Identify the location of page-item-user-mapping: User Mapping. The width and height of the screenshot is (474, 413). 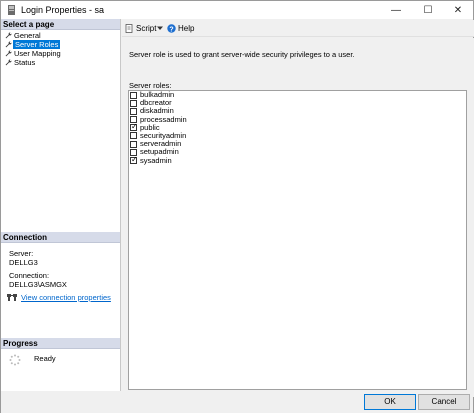
(60, 53).